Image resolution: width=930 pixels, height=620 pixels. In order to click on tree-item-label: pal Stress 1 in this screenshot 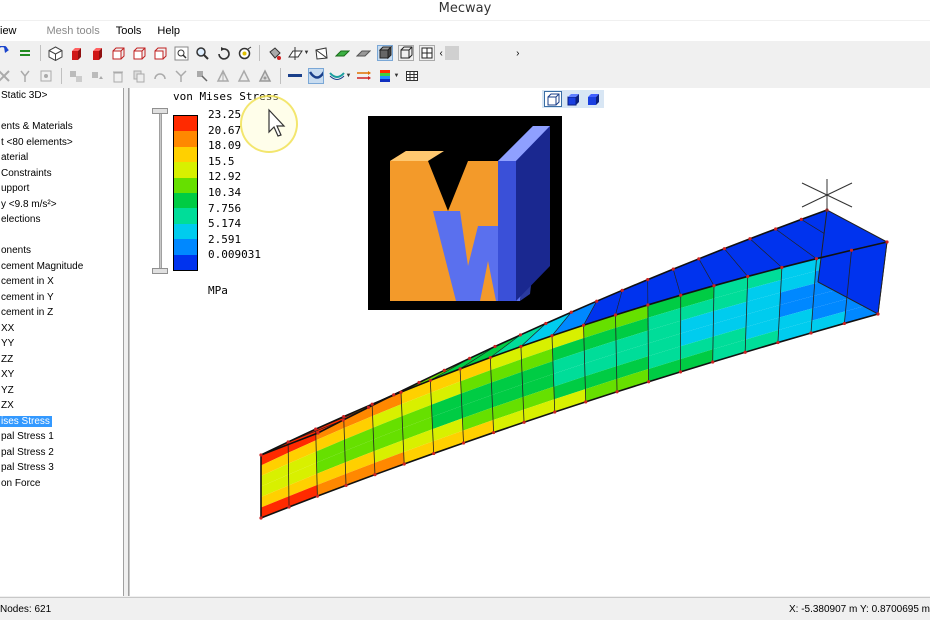, I will do `click(27, 436)`.